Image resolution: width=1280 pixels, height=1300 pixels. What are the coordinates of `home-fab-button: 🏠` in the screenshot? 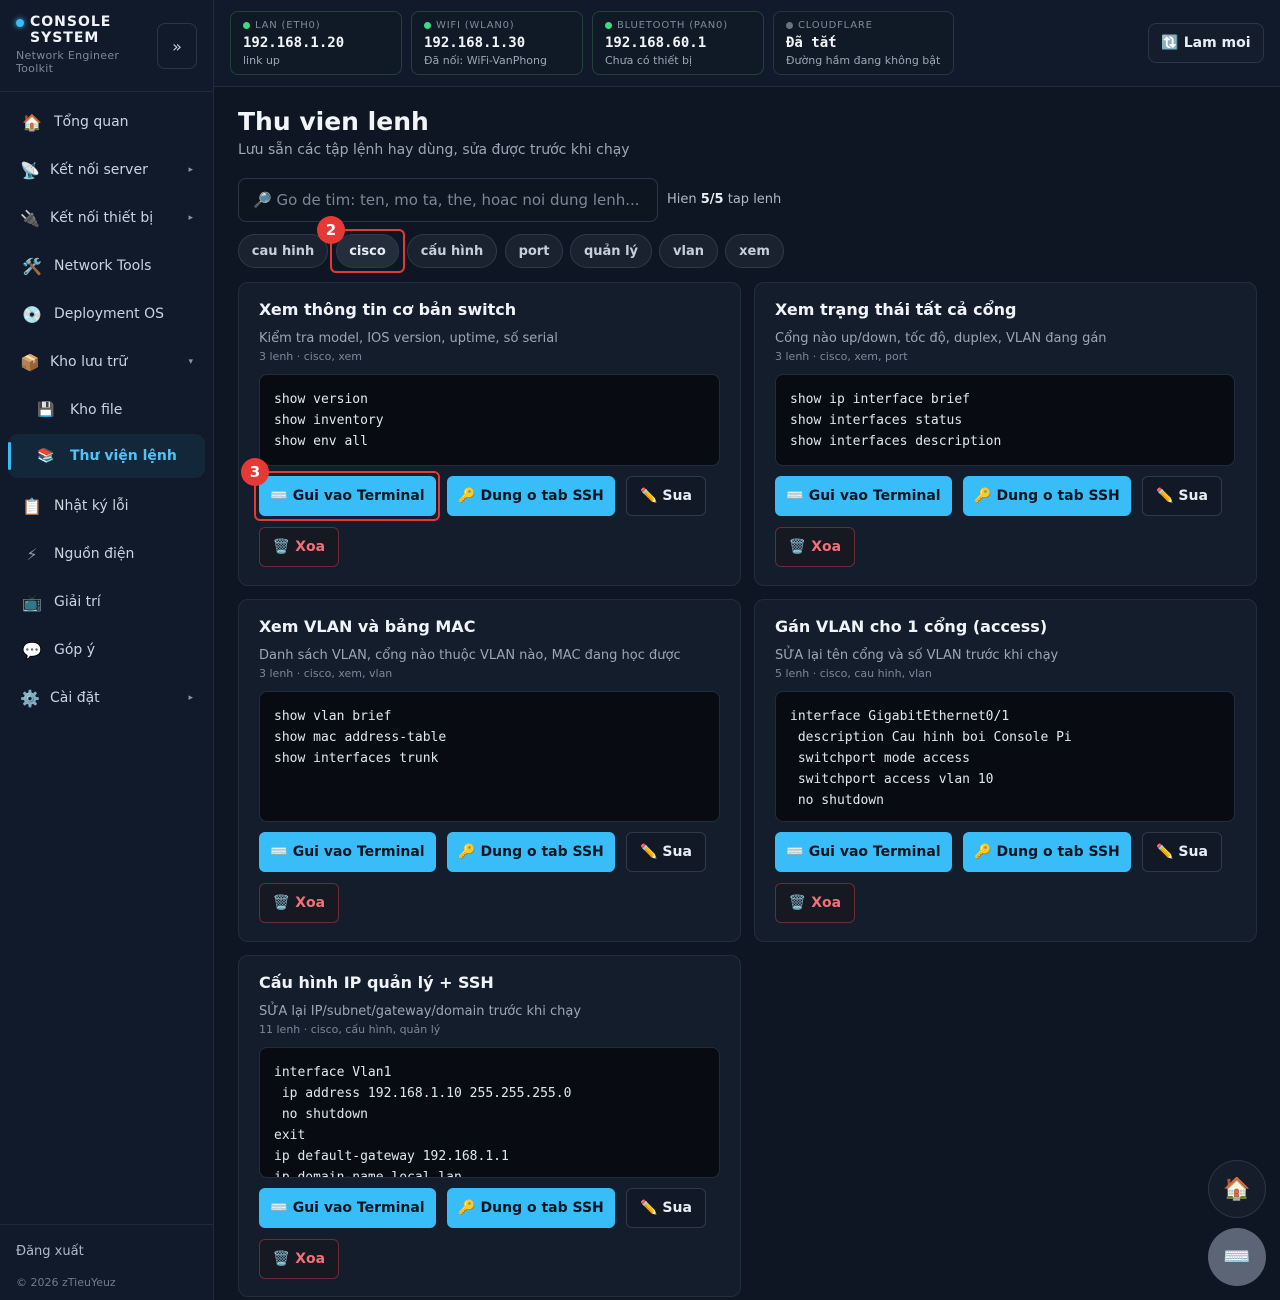 It's located at (1237, 1189).